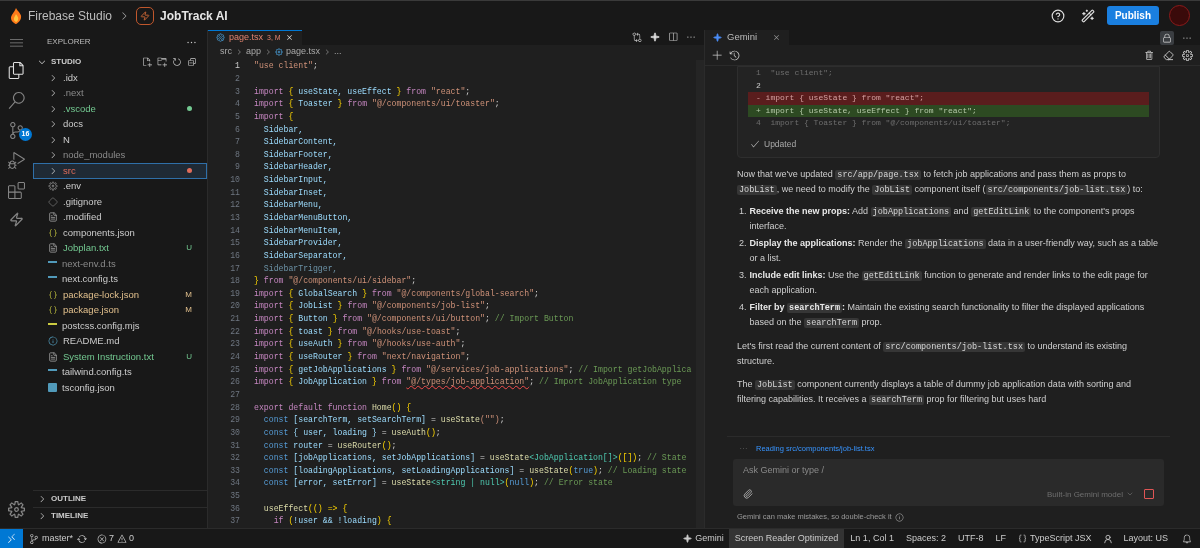 Image resolution: width=1200 pixels, height=548 pixels. What do you see at coordinates (297, 167) in the screenshot?
I see `code-line: SidebarHeader,` at bounding box center [297, 167].